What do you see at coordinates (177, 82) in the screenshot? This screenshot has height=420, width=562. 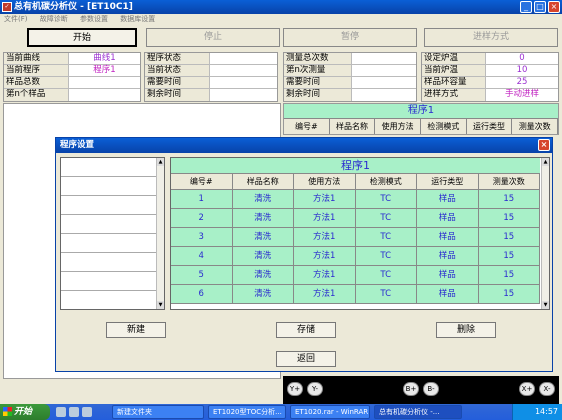 I see `status-label: 需要时间` at bounding box center [177, 82].